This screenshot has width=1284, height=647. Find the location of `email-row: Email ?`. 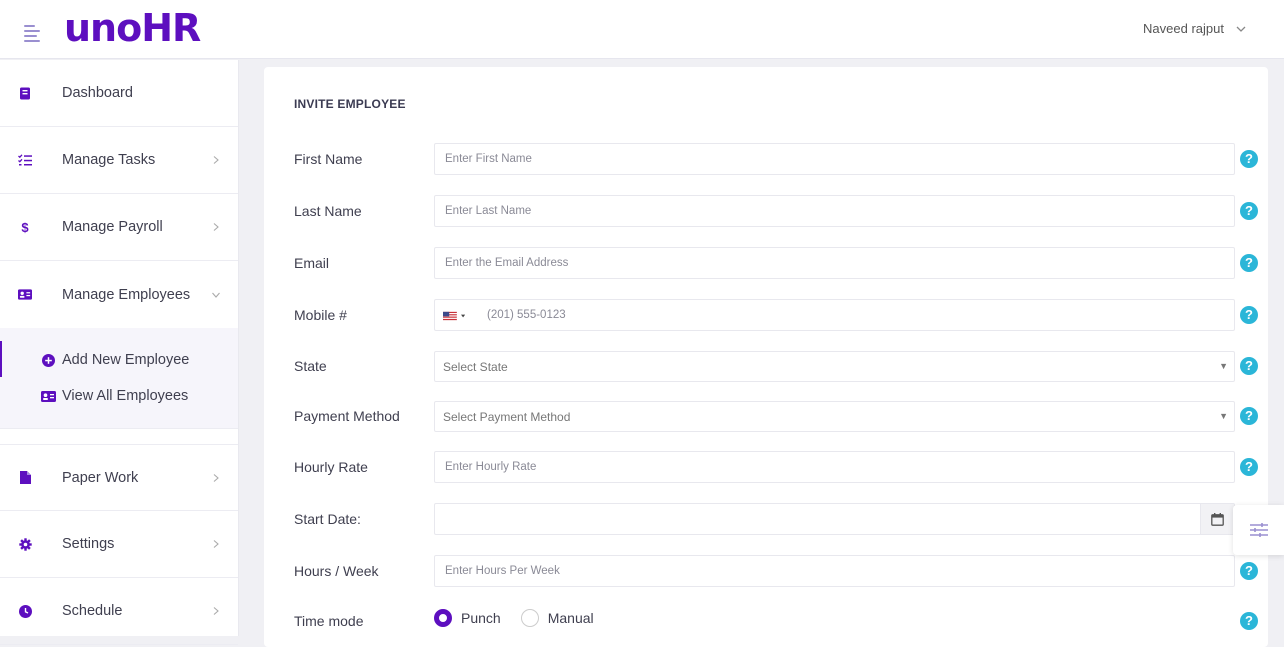

email-row: Email ? is located at coordinates (776, 263).